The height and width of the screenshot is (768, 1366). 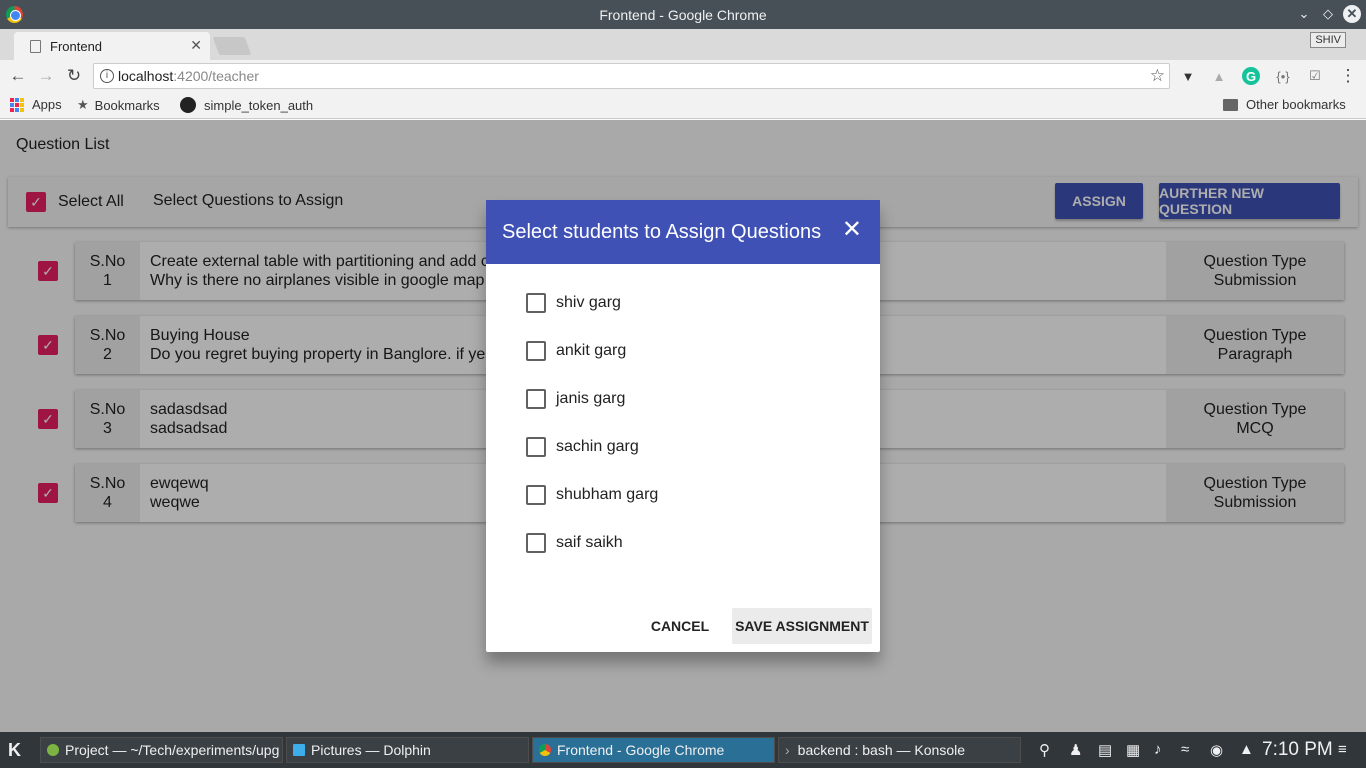 I want to click on screenshot-icon: ▦, so click(x=1133, y=750).